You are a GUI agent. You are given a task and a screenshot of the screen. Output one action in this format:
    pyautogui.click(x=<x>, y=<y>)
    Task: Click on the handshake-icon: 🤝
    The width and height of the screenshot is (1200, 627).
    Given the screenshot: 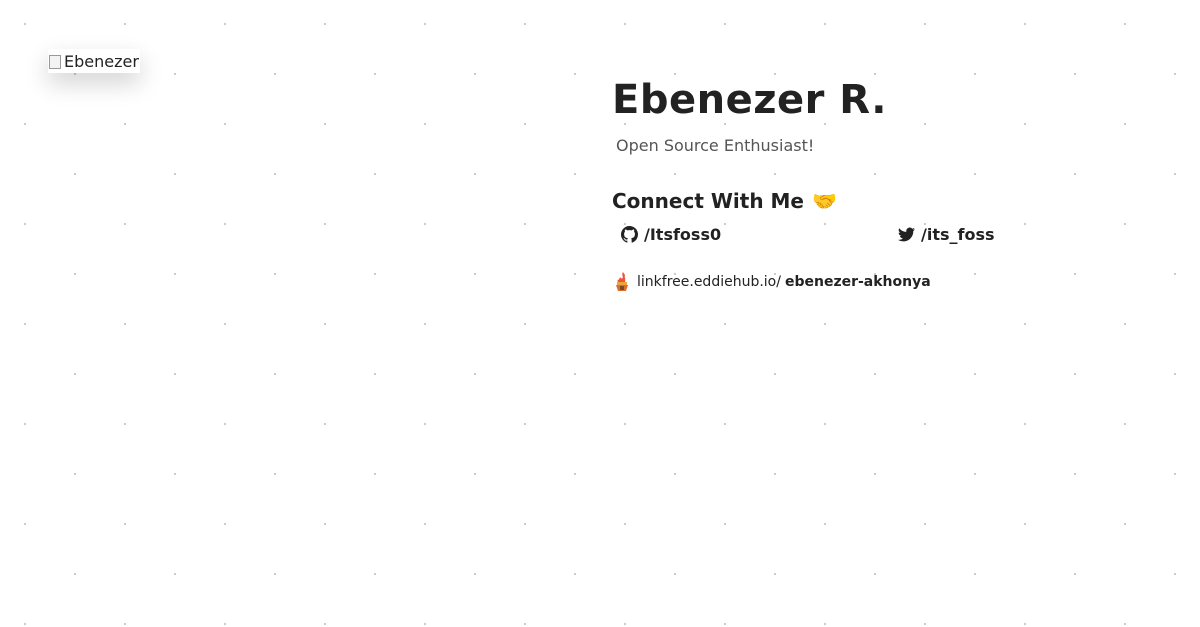 What is the action you would take?
    pyautogui.click(x=824, y=201)
    